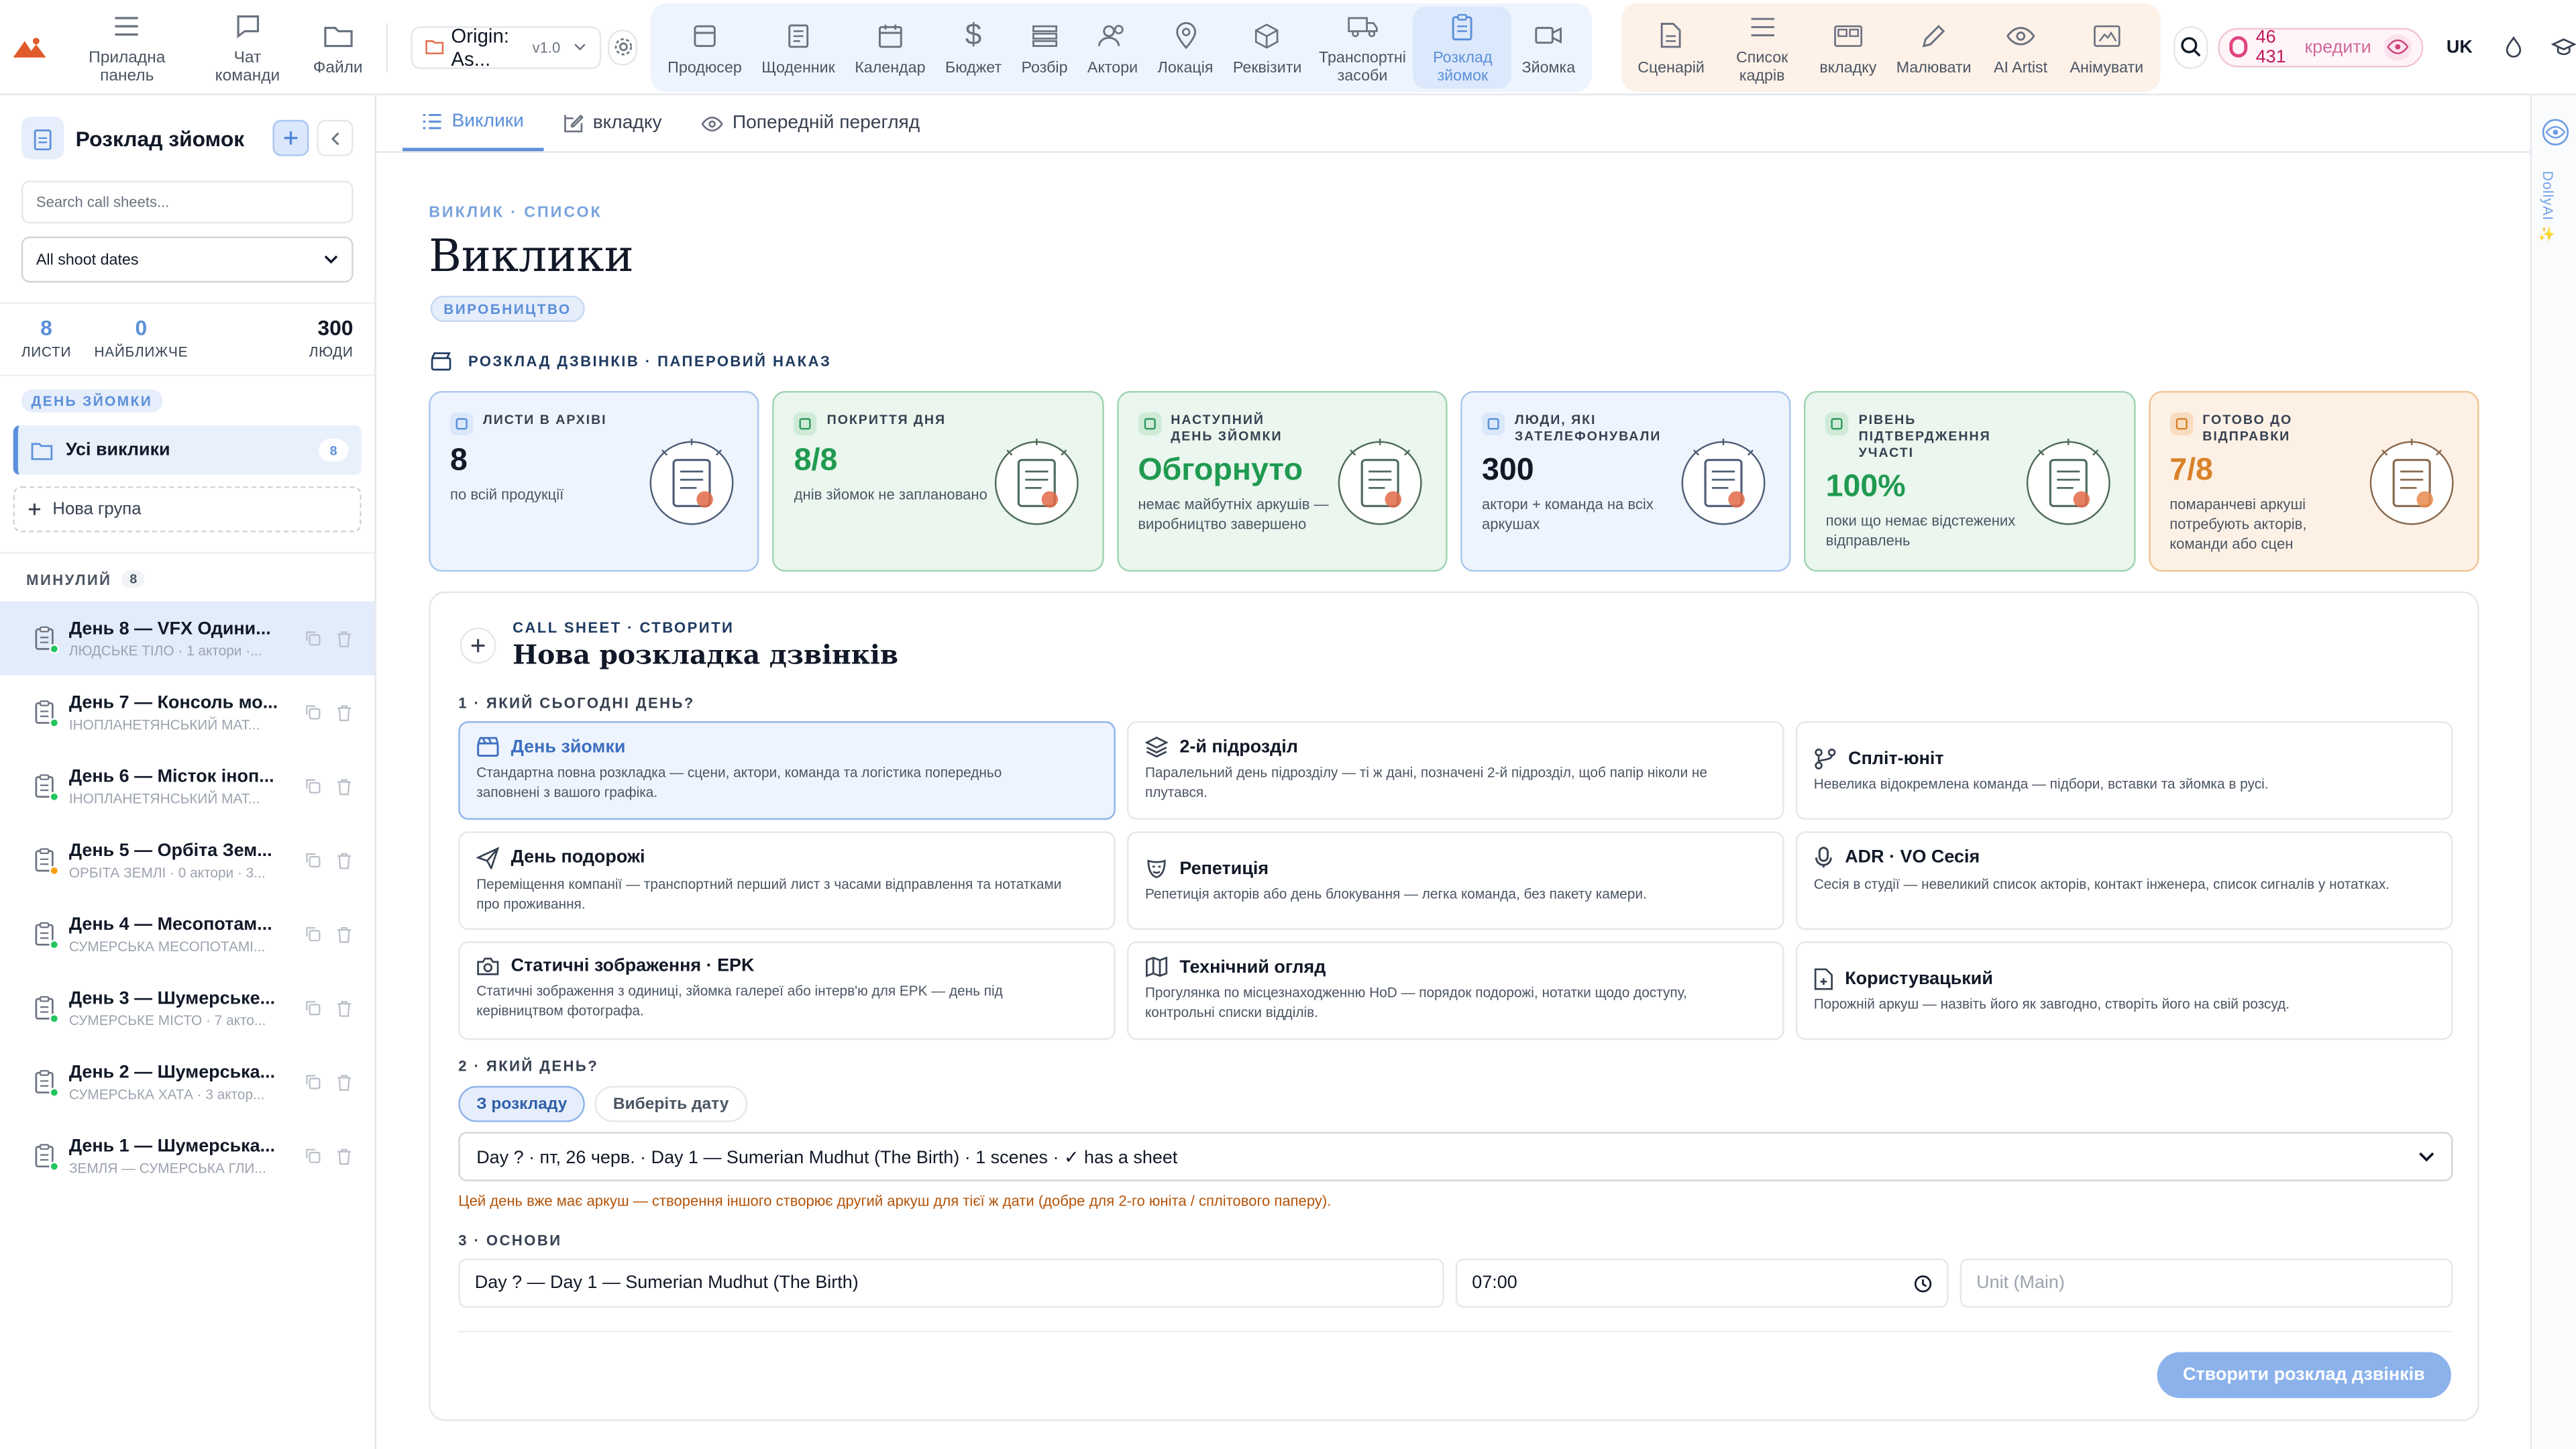 This screenshot has height=1449, width=2576. What do you see at coordinates (46, 344) in the screenshot?
I see `stat-sheets: 8 ЛИСТИ` at bounding box center [46, 344].